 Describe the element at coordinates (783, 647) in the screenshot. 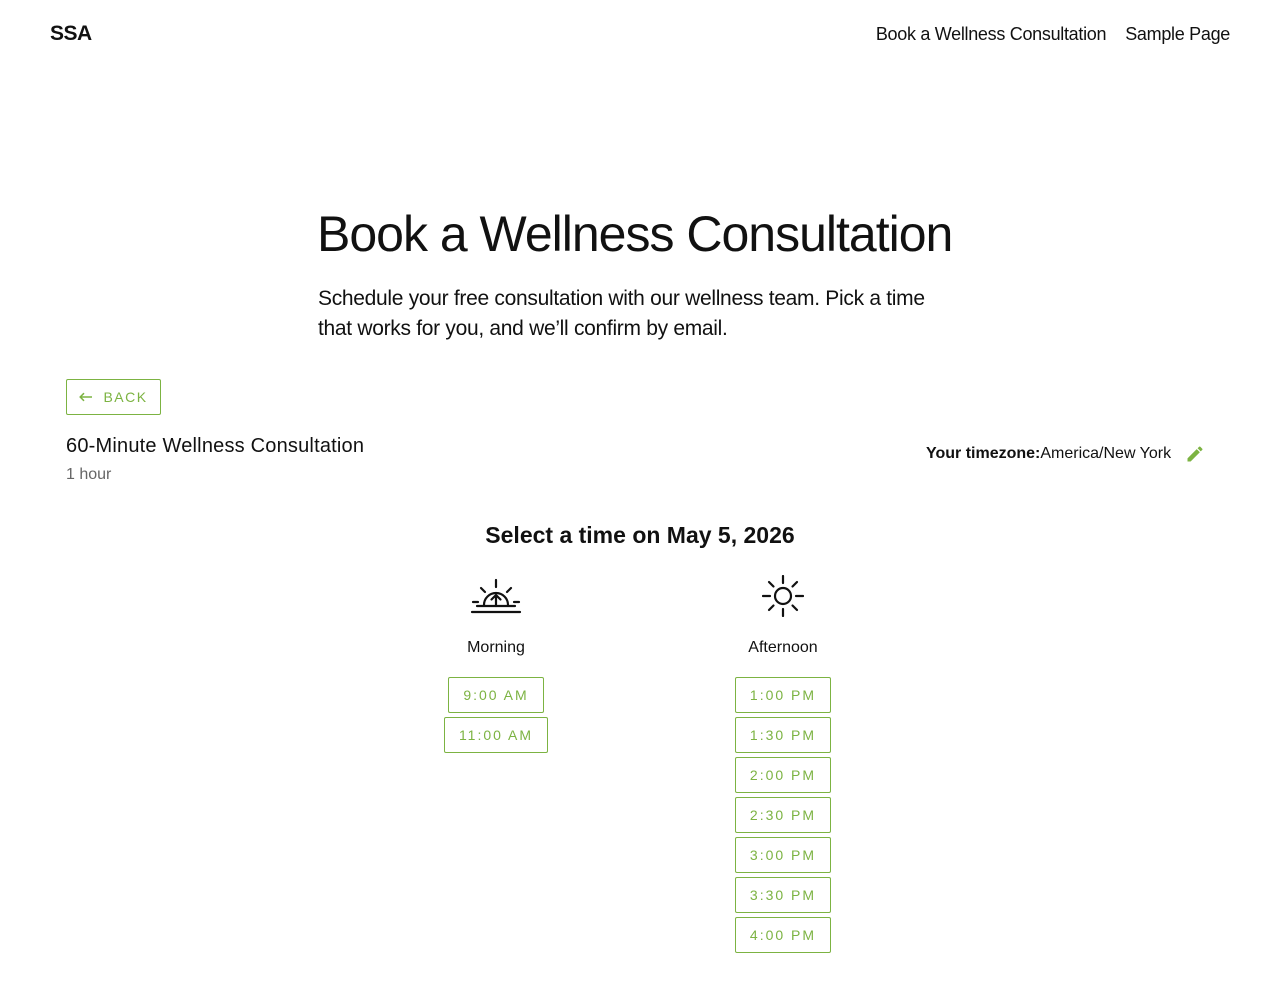

I see `afternoon-label: Afternoon` at that location.